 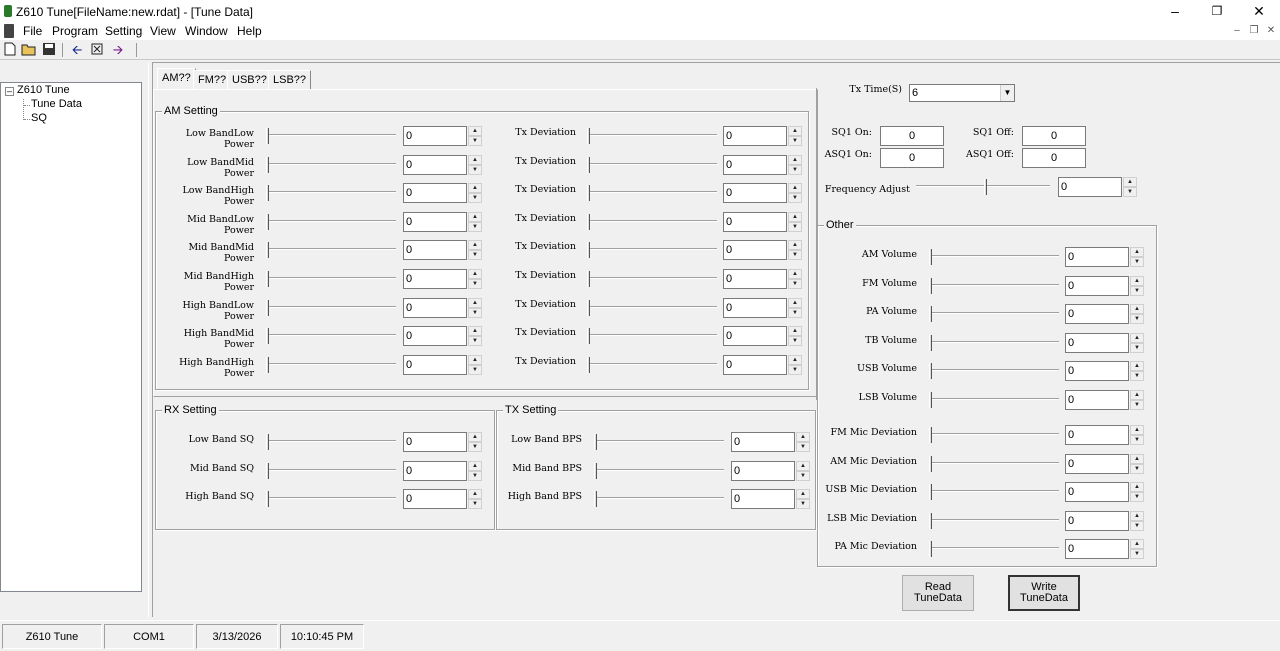 I want to click on rx-sq-1-field: 0, so click(x=435, y=471).